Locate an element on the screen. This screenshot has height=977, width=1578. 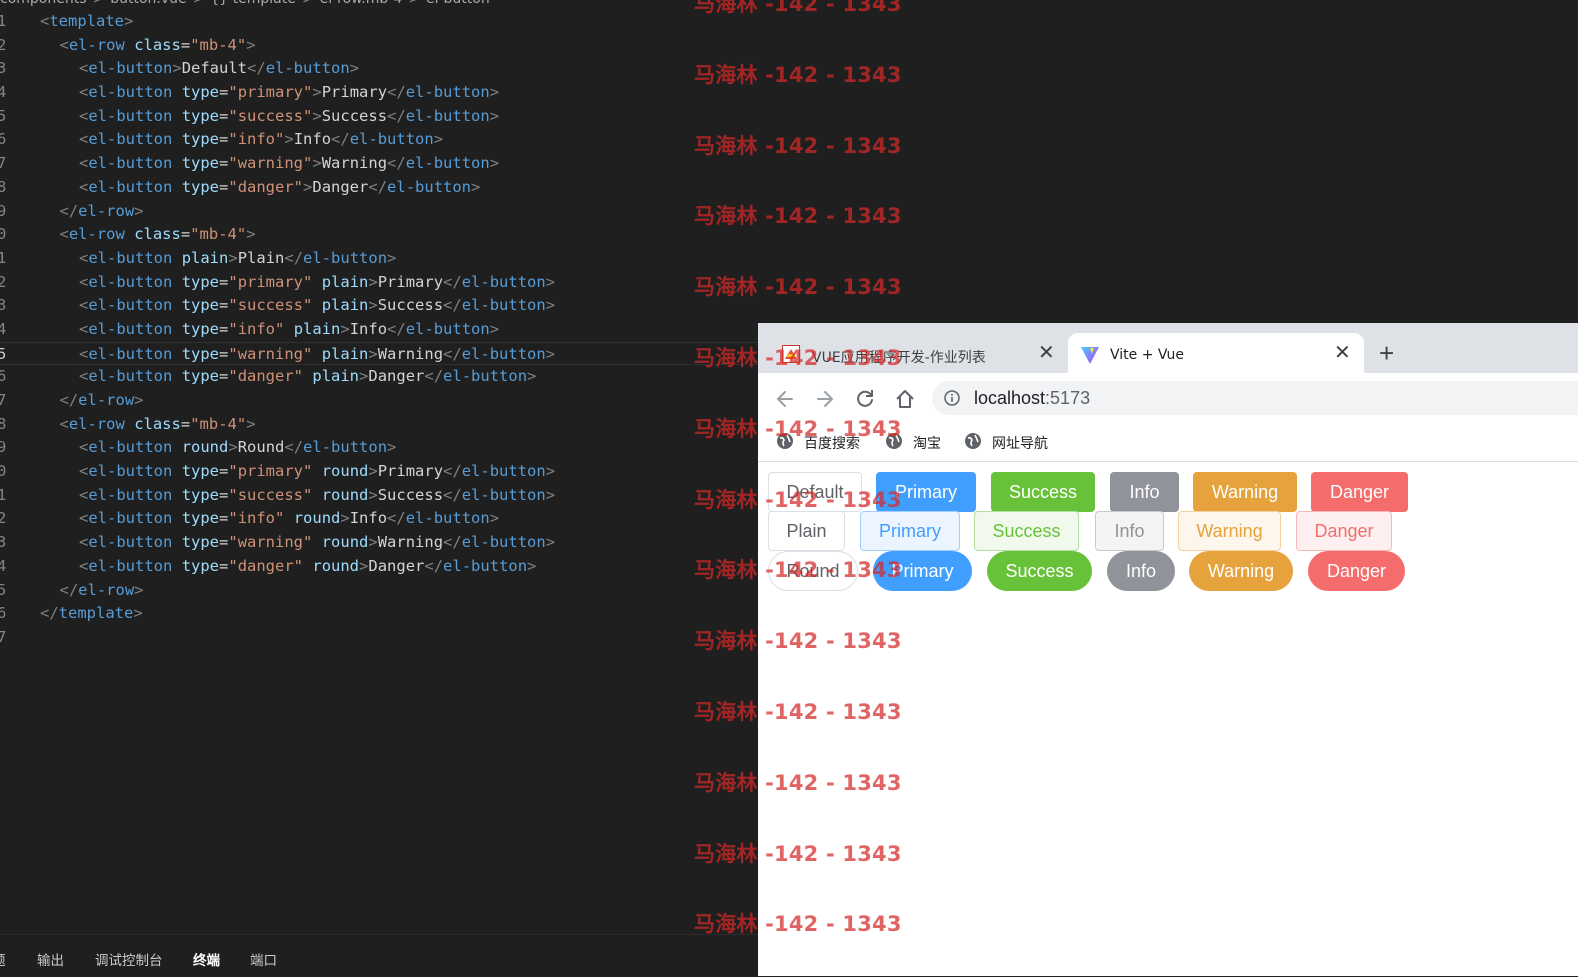
code-line: 1 <el-button plain>Plain</el-button> is located at coordinates (380, 259).